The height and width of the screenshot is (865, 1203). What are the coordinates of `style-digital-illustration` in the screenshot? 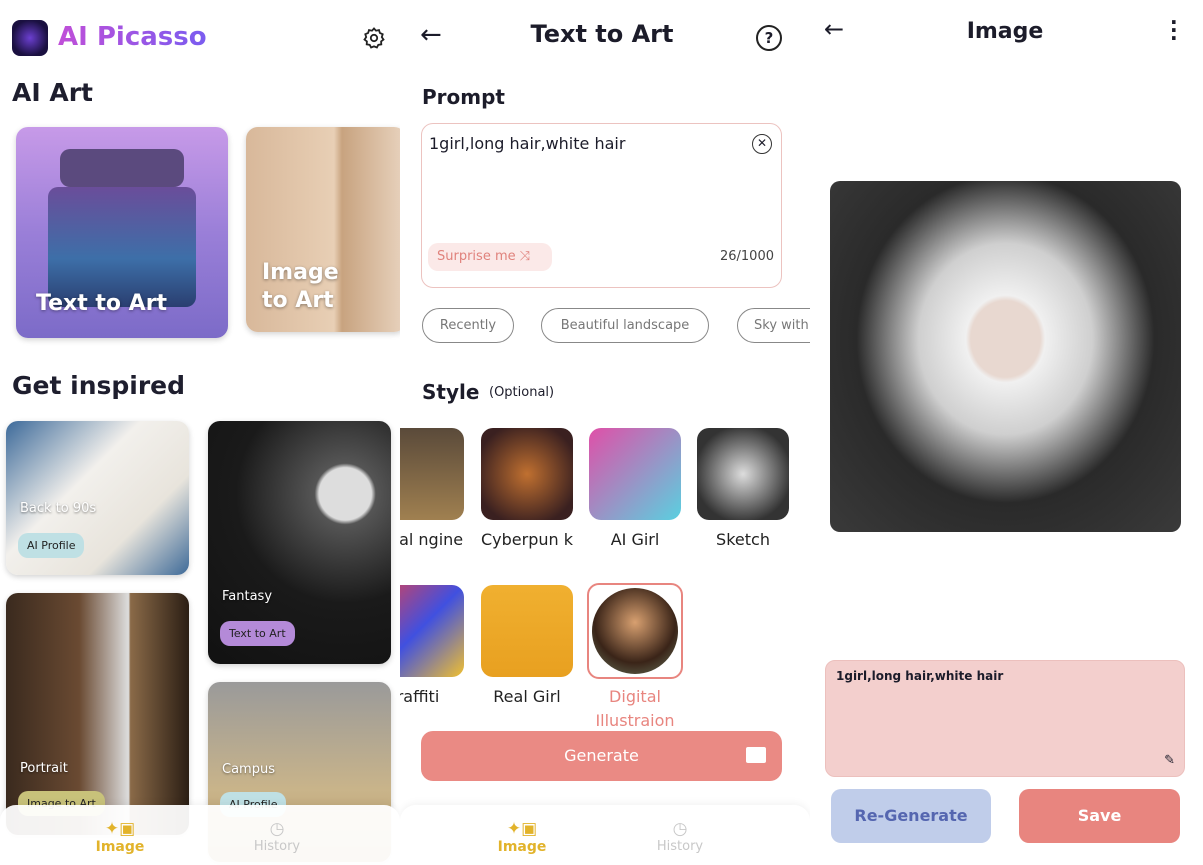 It's located at (635, 631).